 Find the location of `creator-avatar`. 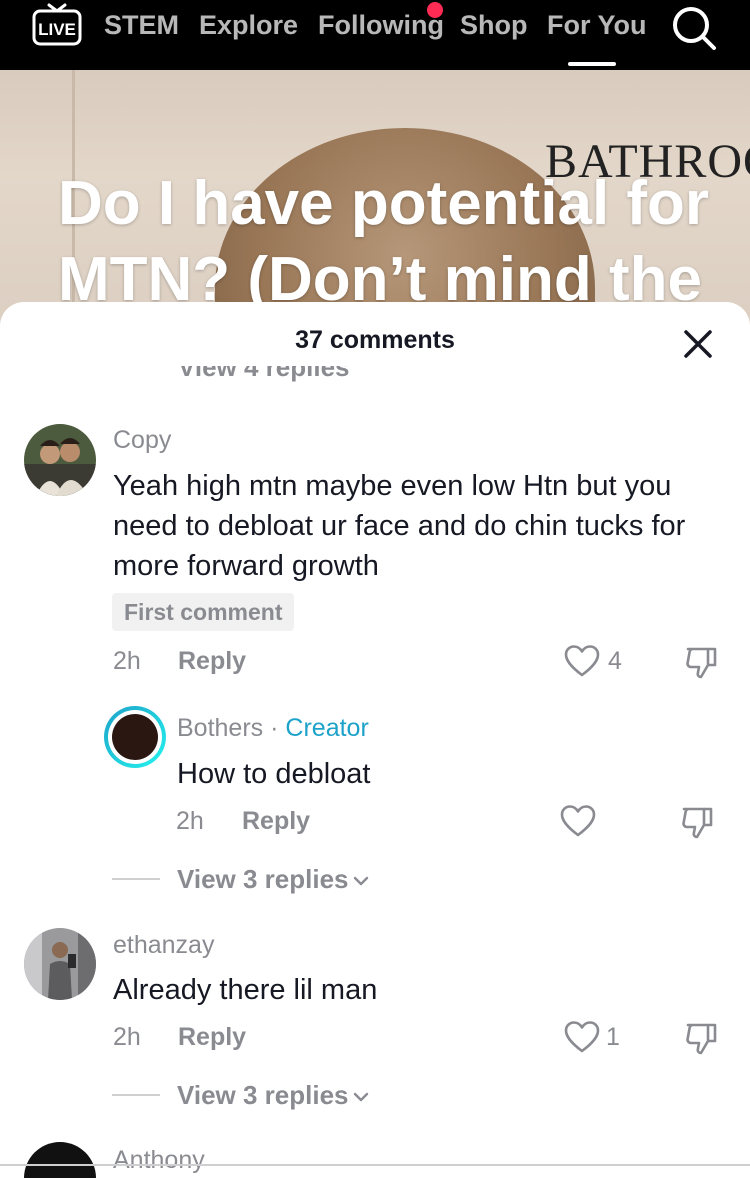

creator-avatar is located at coordinates (135, 737).